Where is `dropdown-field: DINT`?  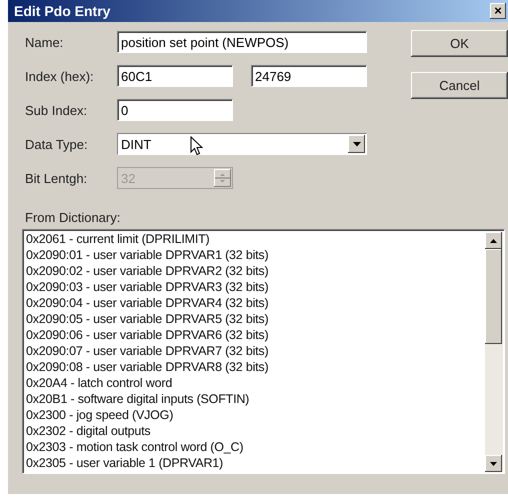
dropdown-field: DINT is located at coordinates (242, 144).